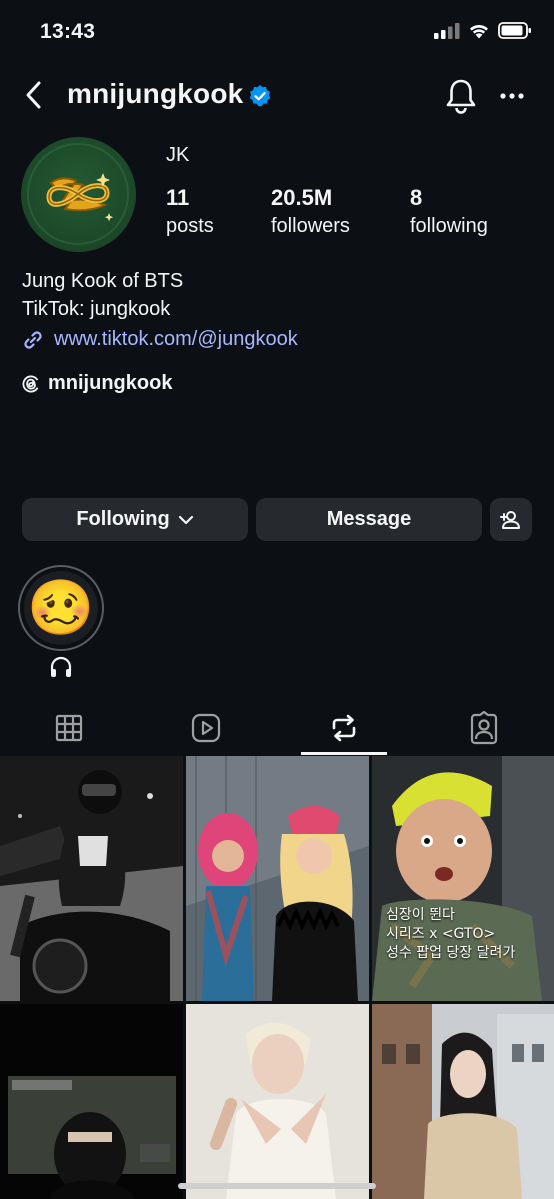 The height and width of the screenshot is (1199, 554). I want to click on post-caption-overlay: 심장이 뛴다 시리즈 x <GTO> 성수 팝업 당장 달려가, so click(450, 934).